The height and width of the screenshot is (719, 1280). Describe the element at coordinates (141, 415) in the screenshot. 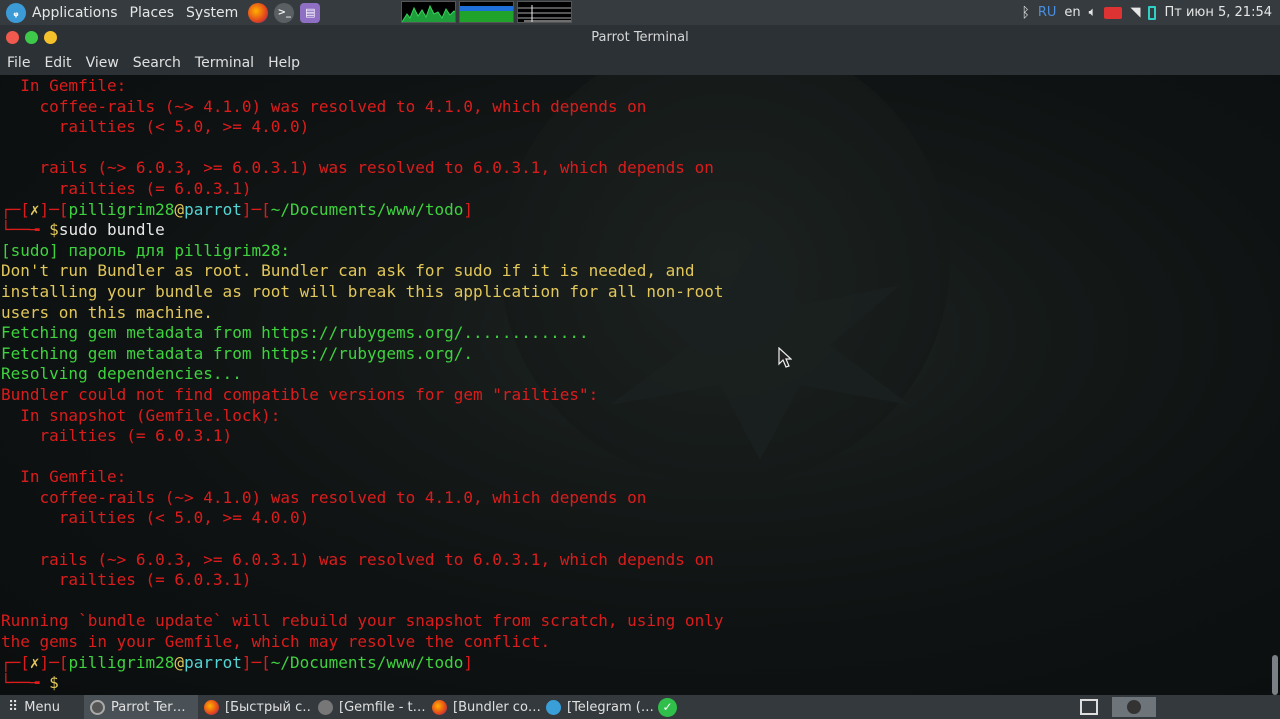

I see `terminal-text-segment: In snapshot (Gemfile.lock):` at that location.